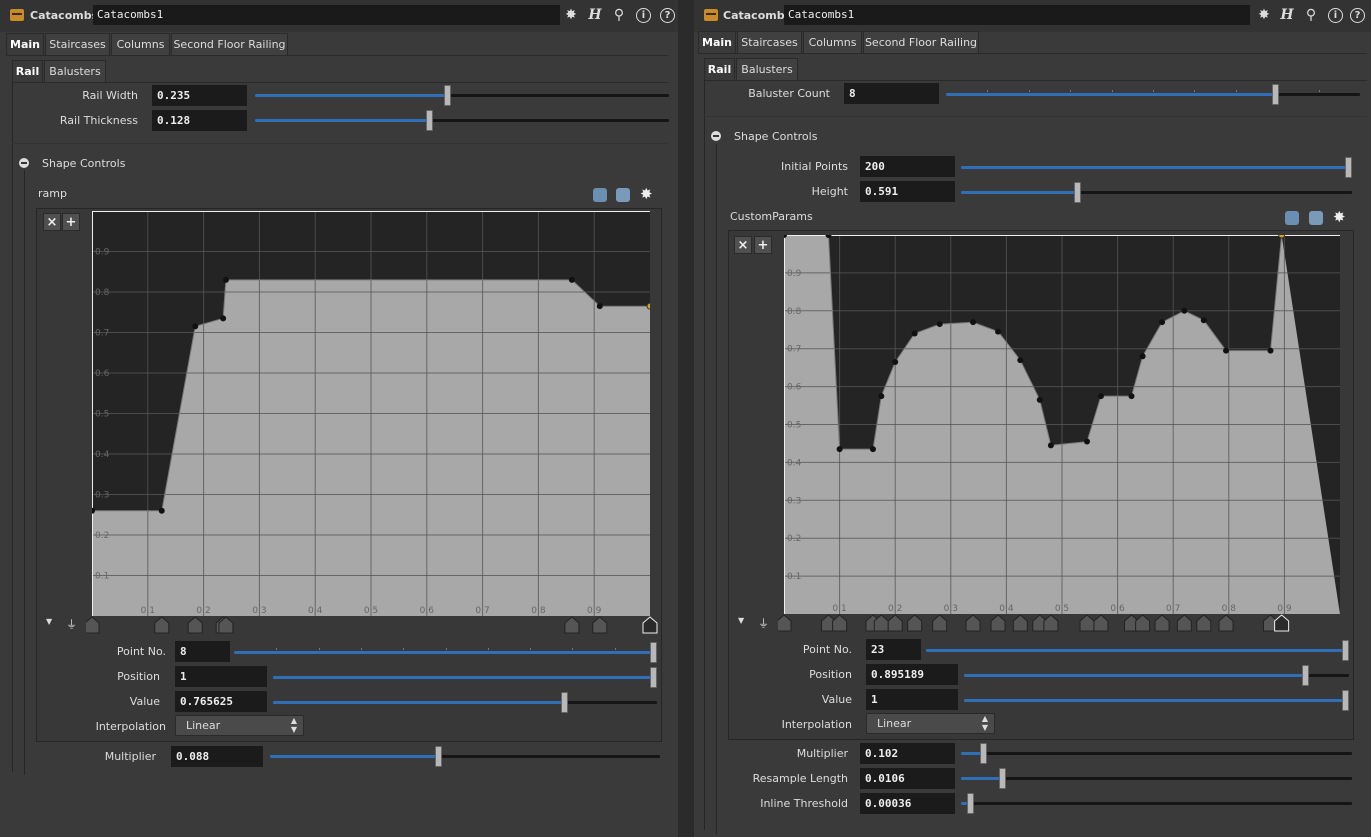  I want to click on point-no-field: 8, so click(202, 651).